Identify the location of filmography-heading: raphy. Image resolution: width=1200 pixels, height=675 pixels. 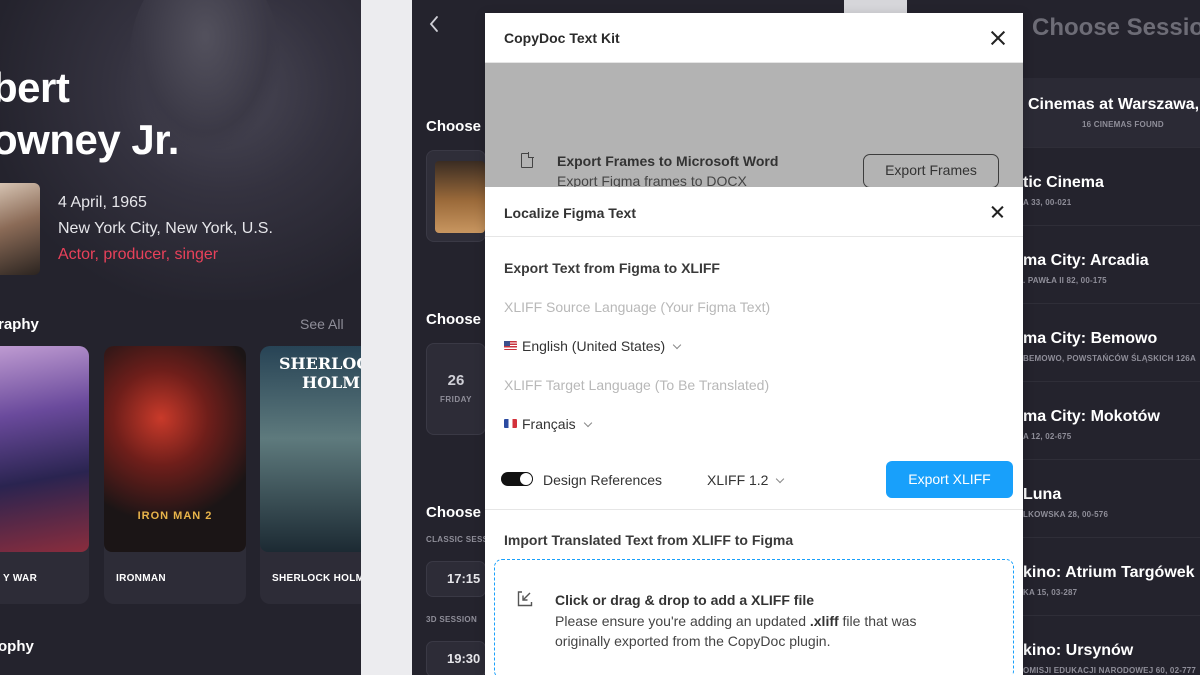
(19, 324).